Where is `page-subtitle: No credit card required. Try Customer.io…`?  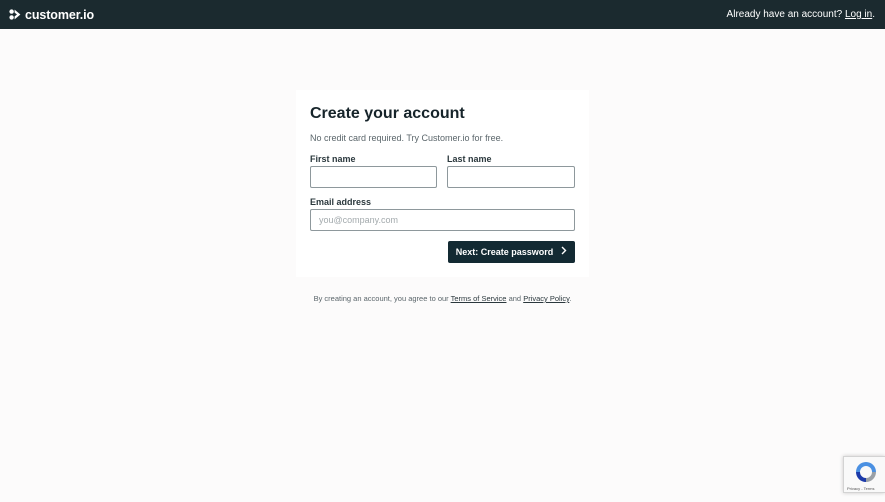
page-subtitle: No credit card required. Try Customer.io… is located at coordinates (407, 138).